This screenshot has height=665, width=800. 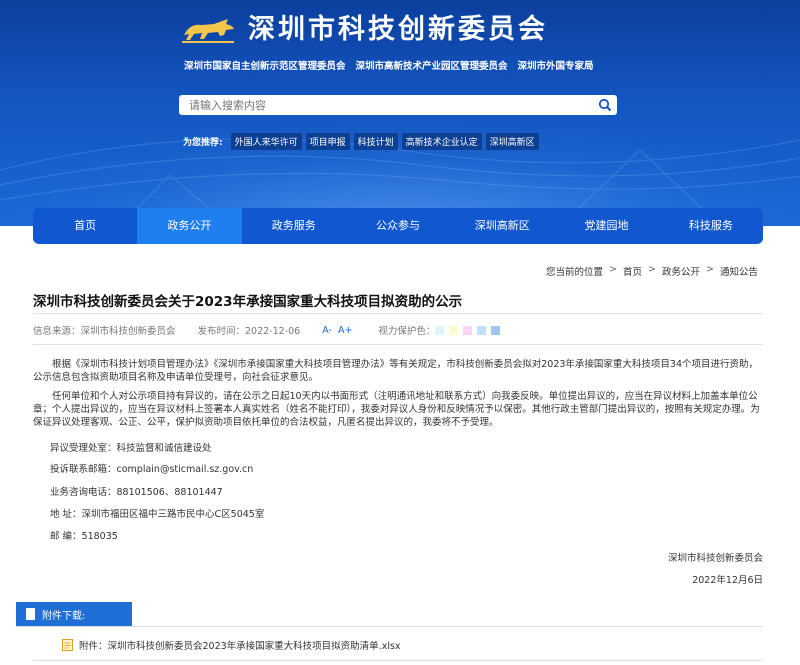 What do you see at coordinates (265, 66) in the screenshot?
I see `subtitle-1: 深圳市国家自主创新示范区管理委员会` at bounding box center [265, 66].